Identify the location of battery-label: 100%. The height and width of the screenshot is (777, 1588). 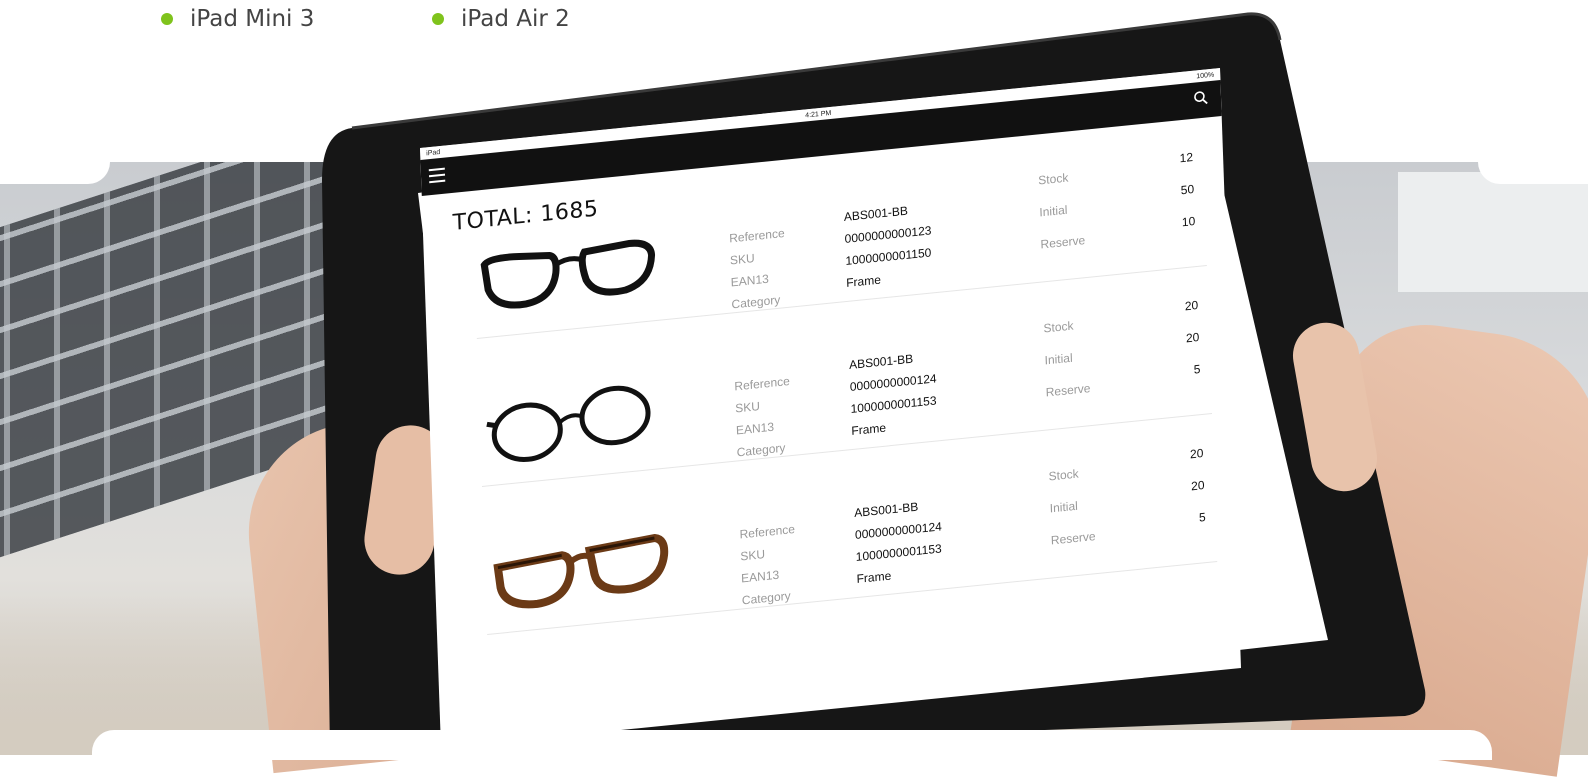
(1205, 75).